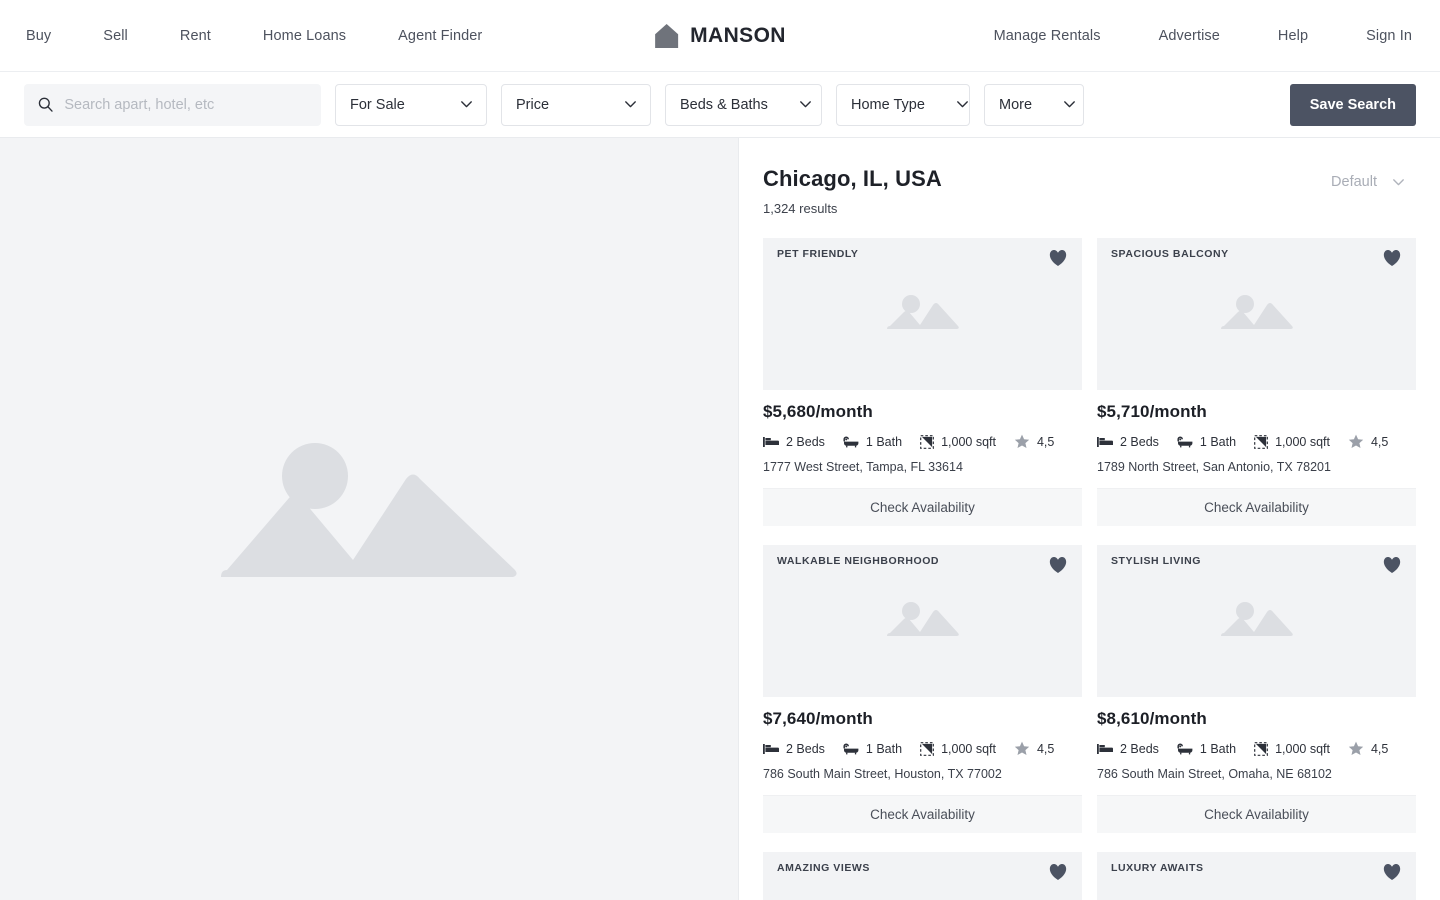  I want to click on brand-logo: MANSON, so click(720, 36).